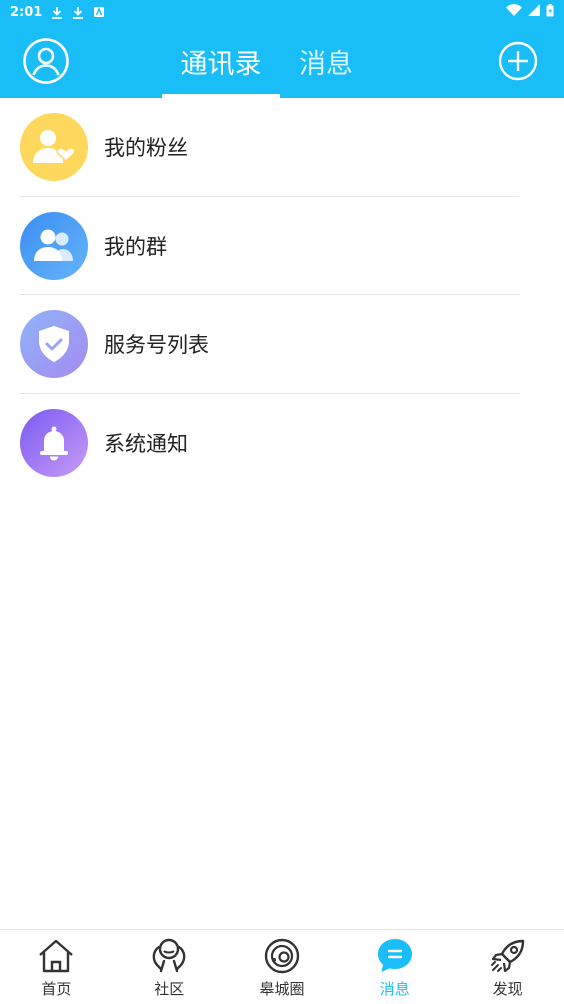  Describe the element at coordinates (550, 12) in the screenshot. I see `battery-icon` at that location.